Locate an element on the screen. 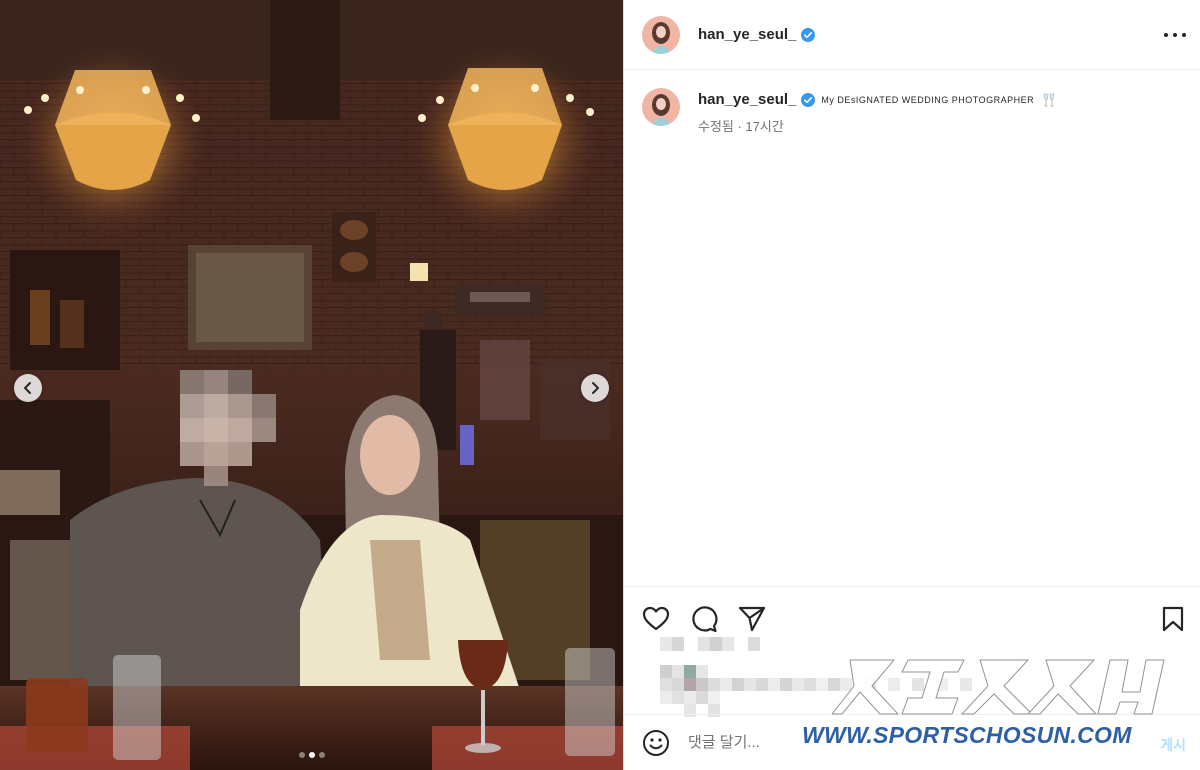  comment-composer: 게시 is located at coordinates (912, 742).